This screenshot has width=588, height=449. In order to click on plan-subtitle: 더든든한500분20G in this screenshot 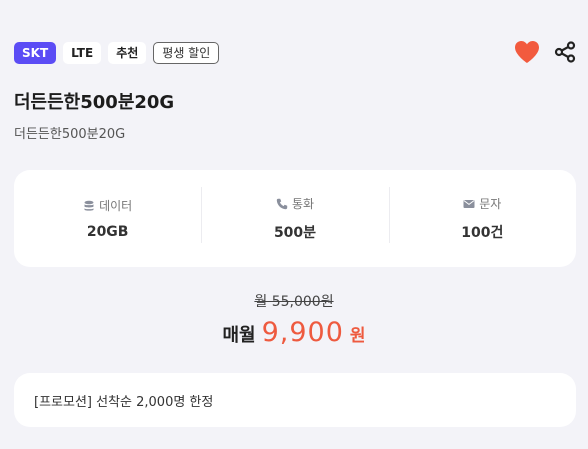, I will do `click(70, 134)`.